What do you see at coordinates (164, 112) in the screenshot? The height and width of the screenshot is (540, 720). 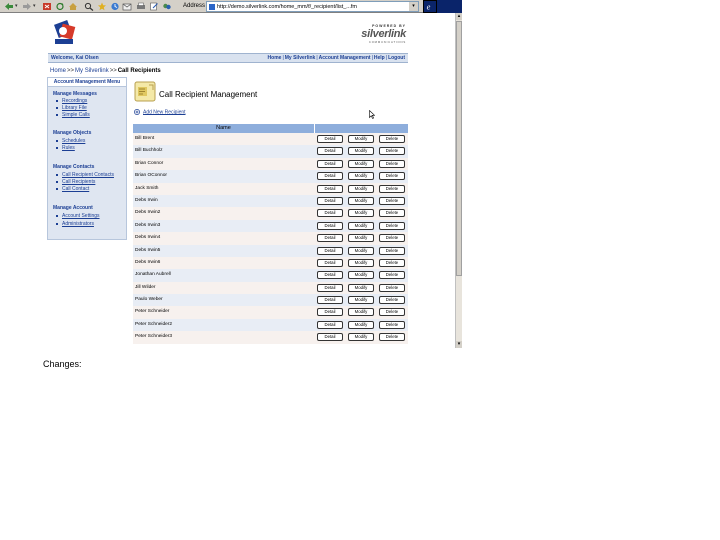 I see `add-new-recipient-label: Add New Recipient` at bounding box center [164, 112].